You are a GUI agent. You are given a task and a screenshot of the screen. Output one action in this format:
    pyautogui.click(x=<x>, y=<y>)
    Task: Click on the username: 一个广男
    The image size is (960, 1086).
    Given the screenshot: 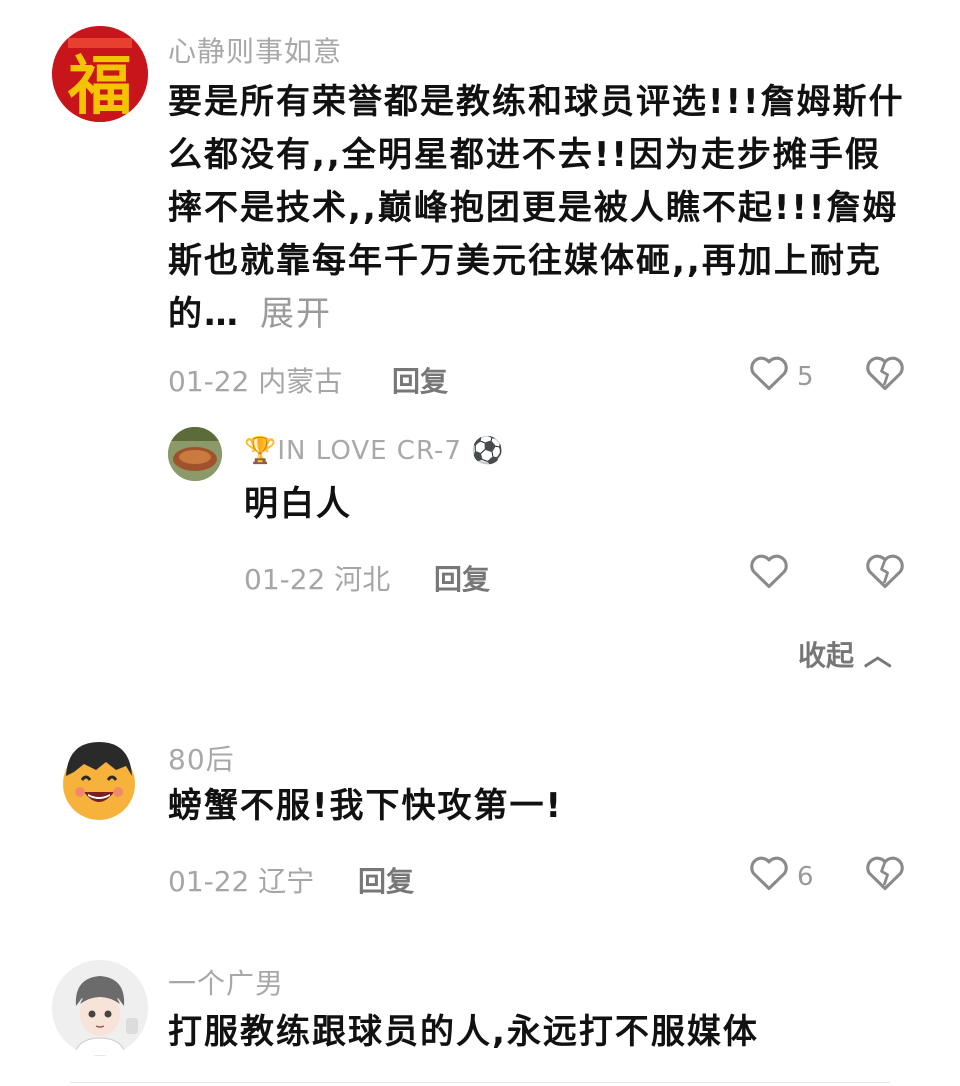 What is the action you would take?
    pyautogui.click(x=226, y=982)
    